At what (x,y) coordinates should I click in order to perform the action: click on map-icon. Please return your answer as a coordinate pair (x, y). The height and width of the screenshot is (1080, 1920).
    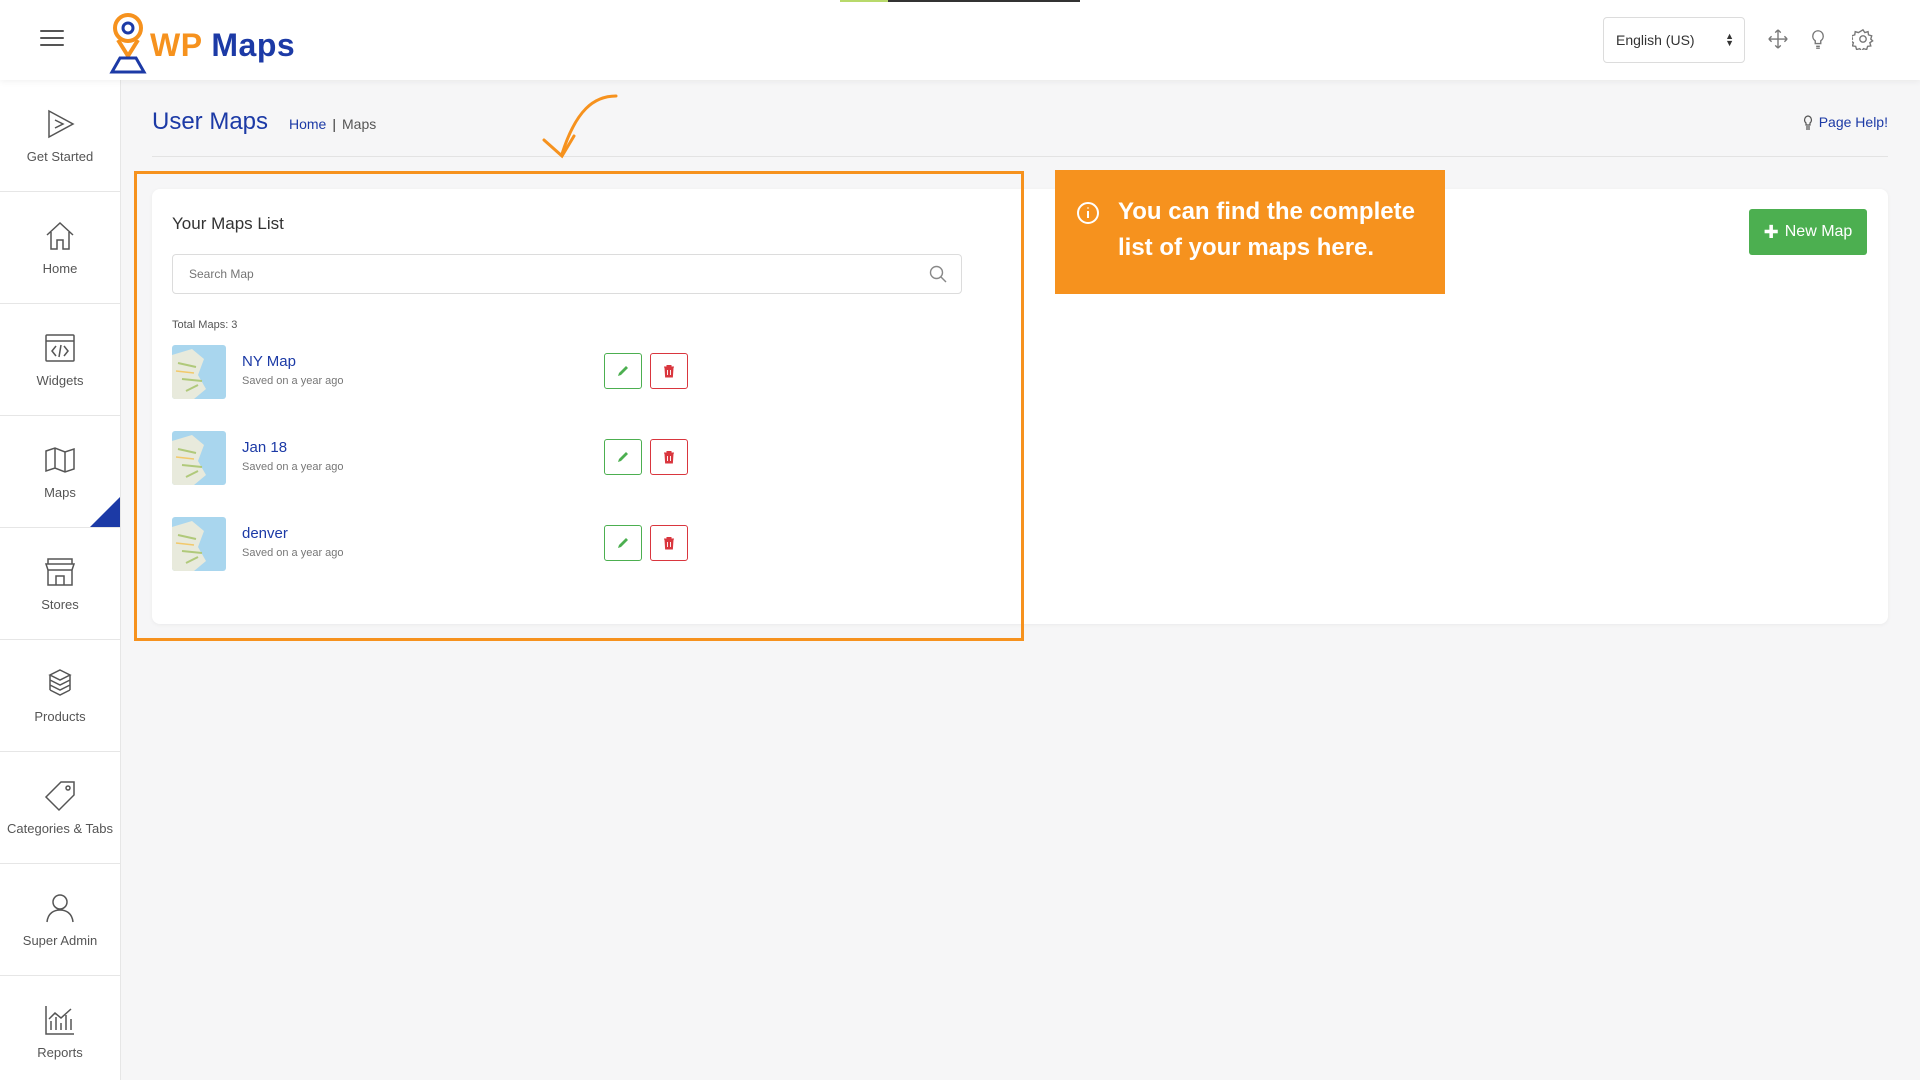
    Looking at the image, I should click on (60, 460).